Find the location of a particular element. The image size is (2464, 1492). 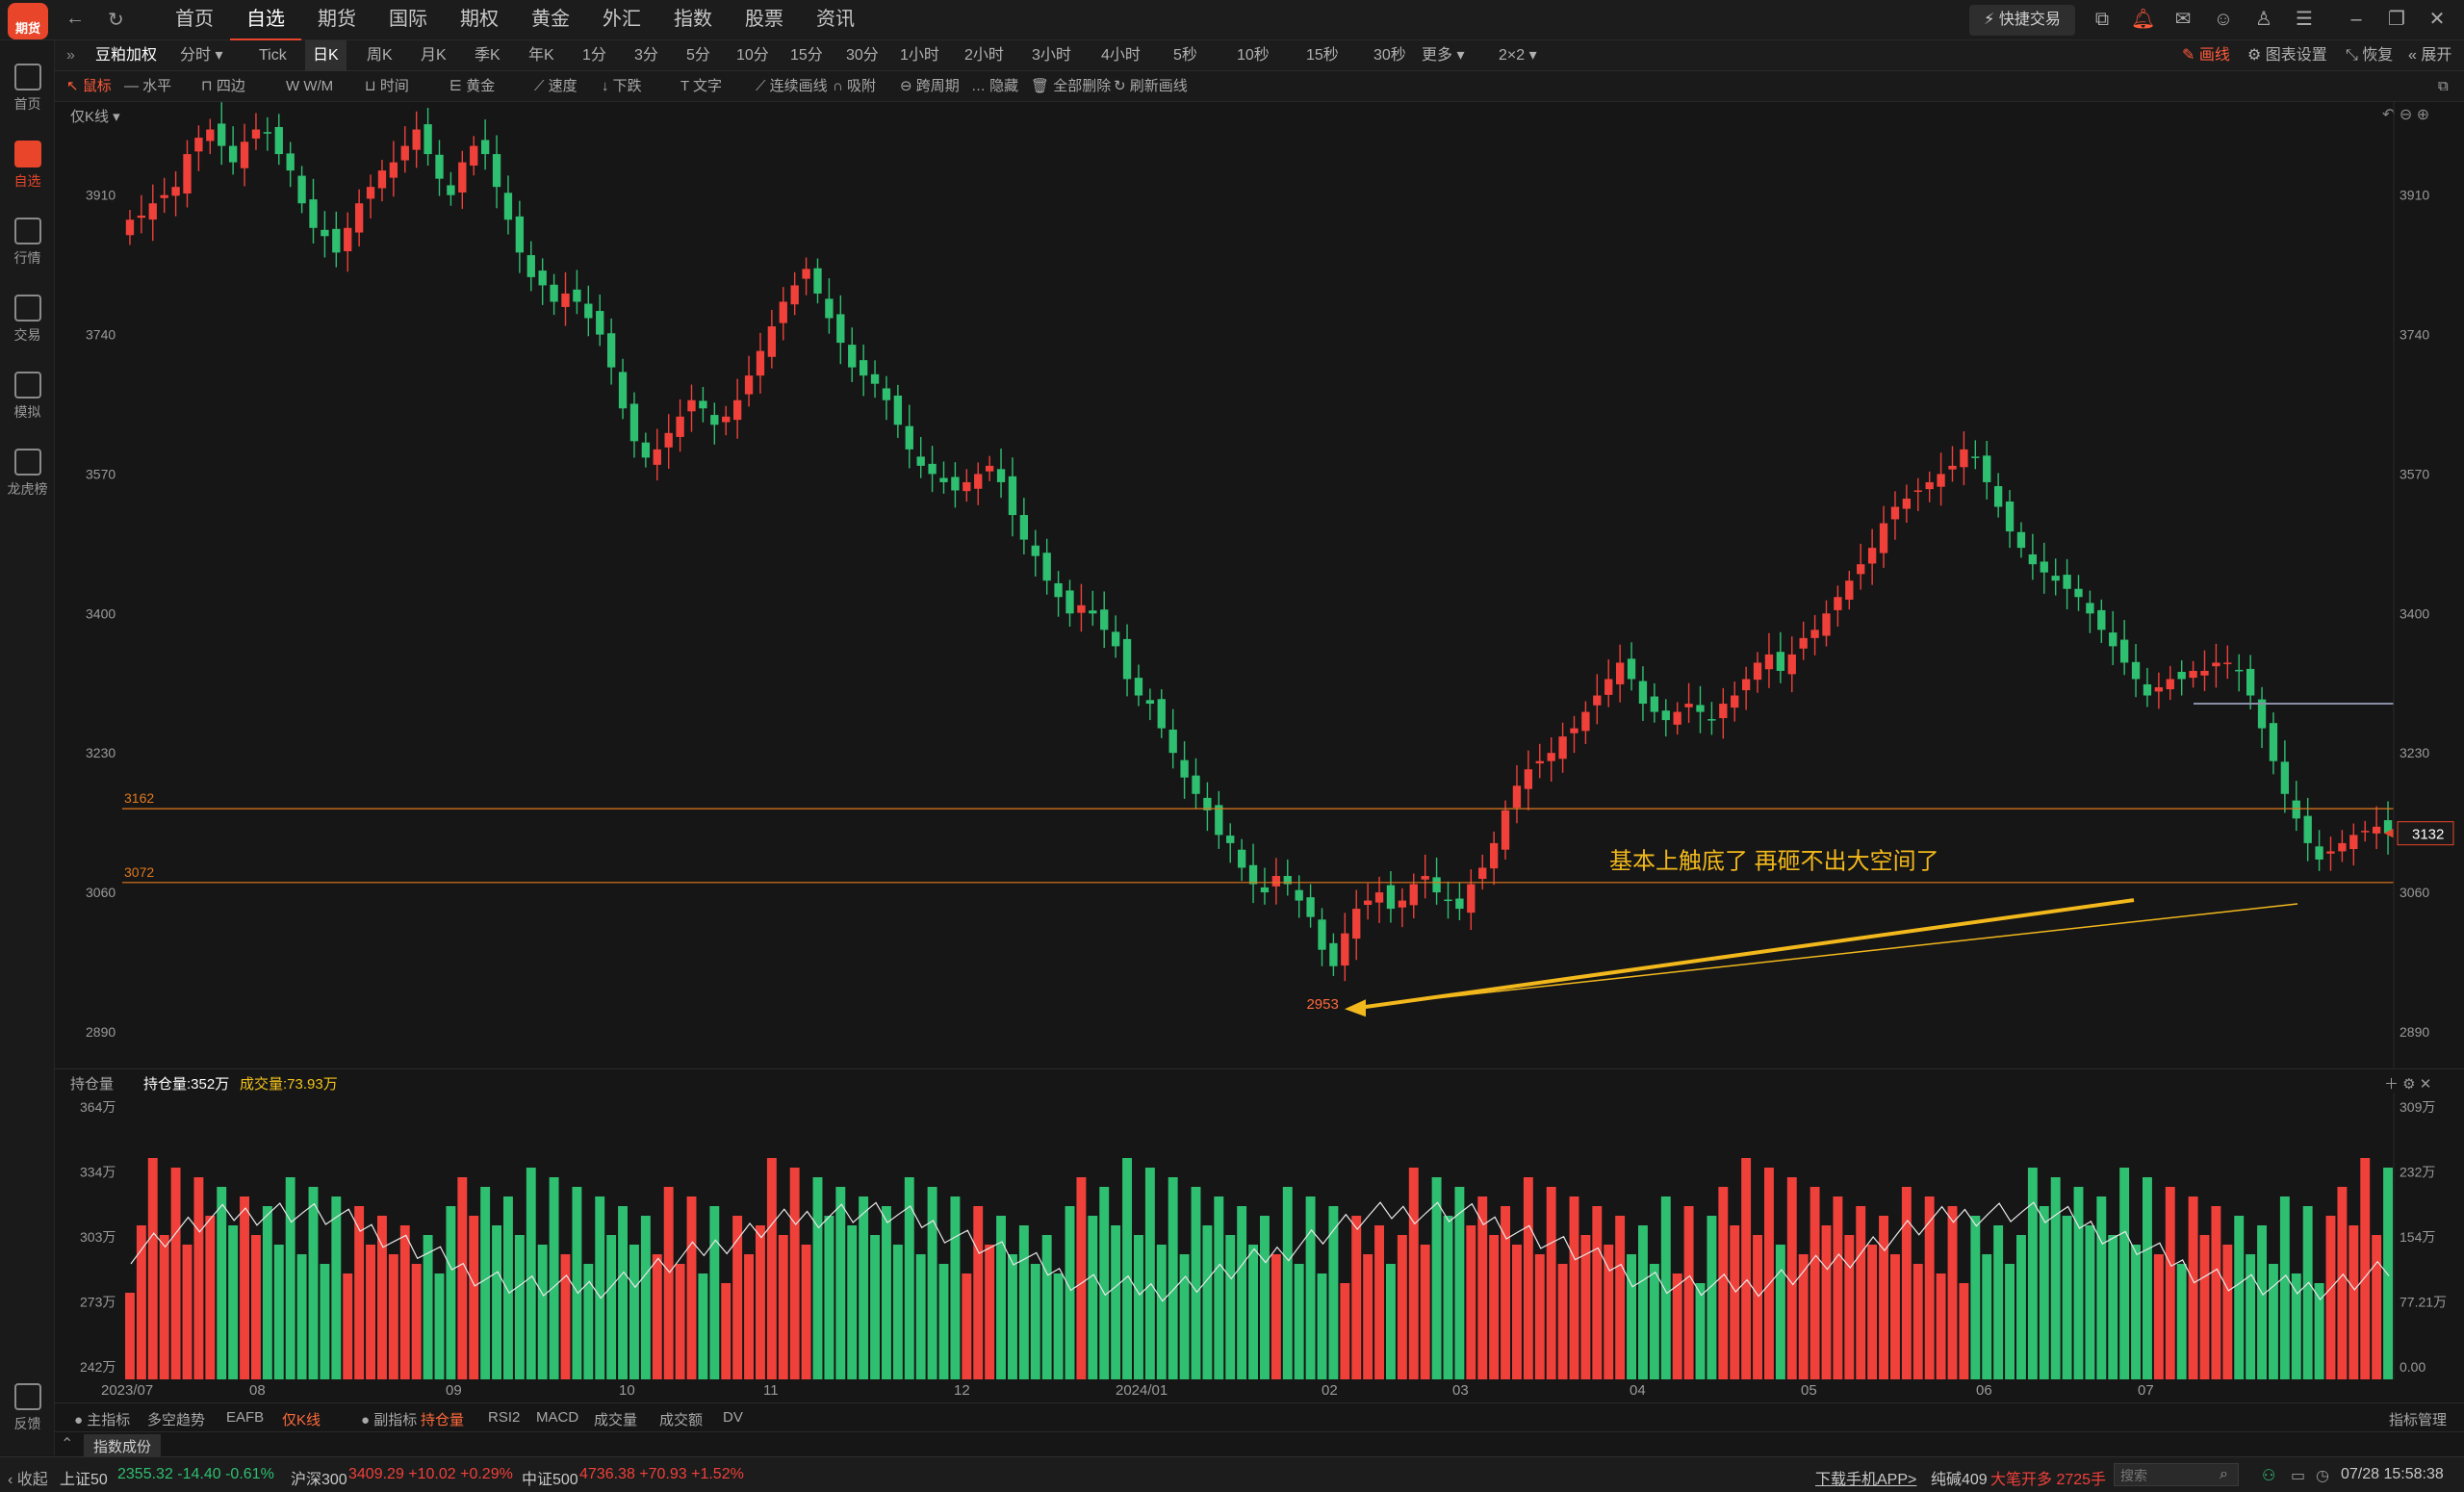

toolbar-right-3: « 展开 is located at coordinates (2429, 55).